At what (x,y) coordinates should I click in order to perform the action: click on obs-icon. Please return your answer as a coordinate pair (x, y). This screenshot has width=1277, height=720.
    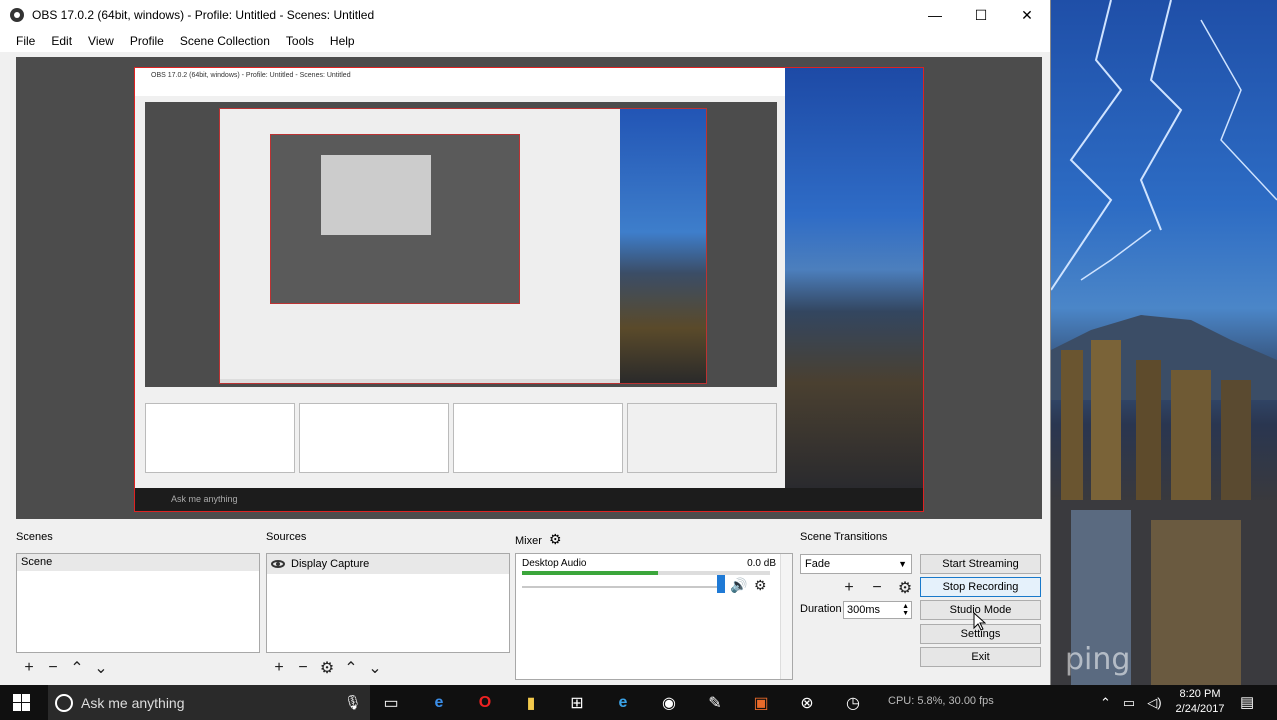
    Looking at the image, I should click on (17, 15).